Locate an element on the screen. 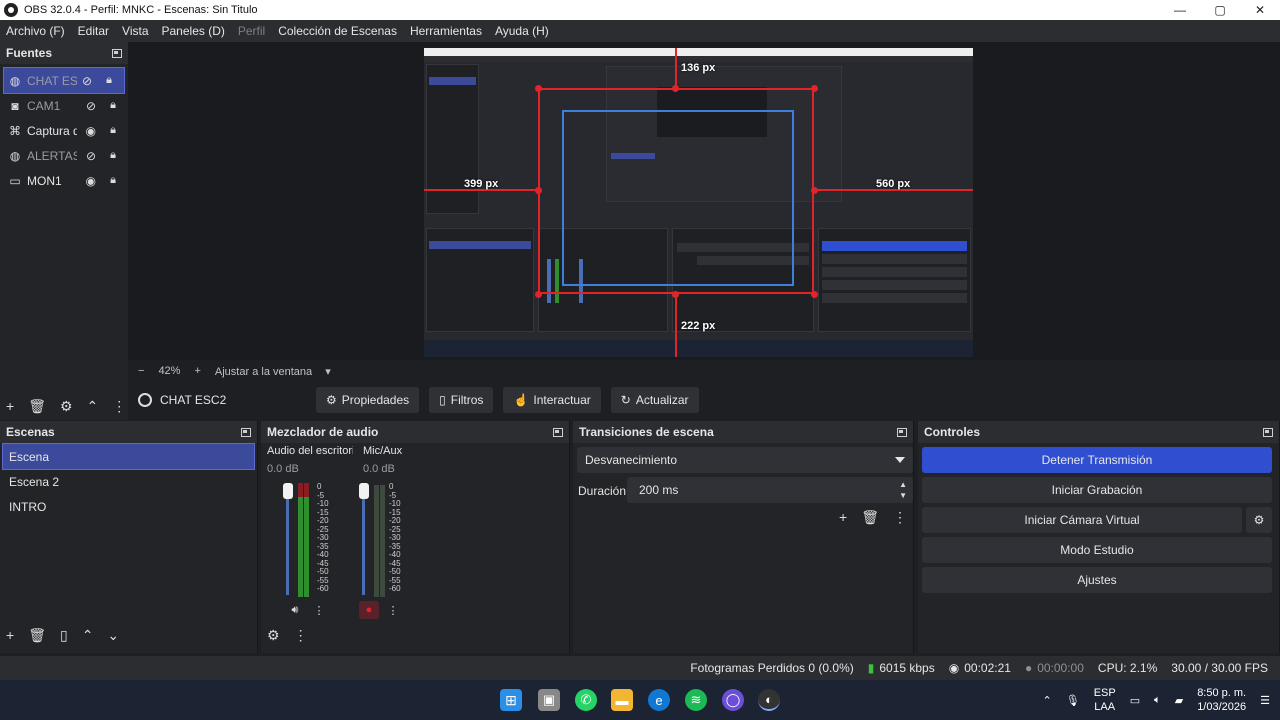 This screenshot has width=1280, height=720. source-item-chat-esc: ◍ CHAT ESC ⊘ 🔒︎ is located at coordinates (64, 80).